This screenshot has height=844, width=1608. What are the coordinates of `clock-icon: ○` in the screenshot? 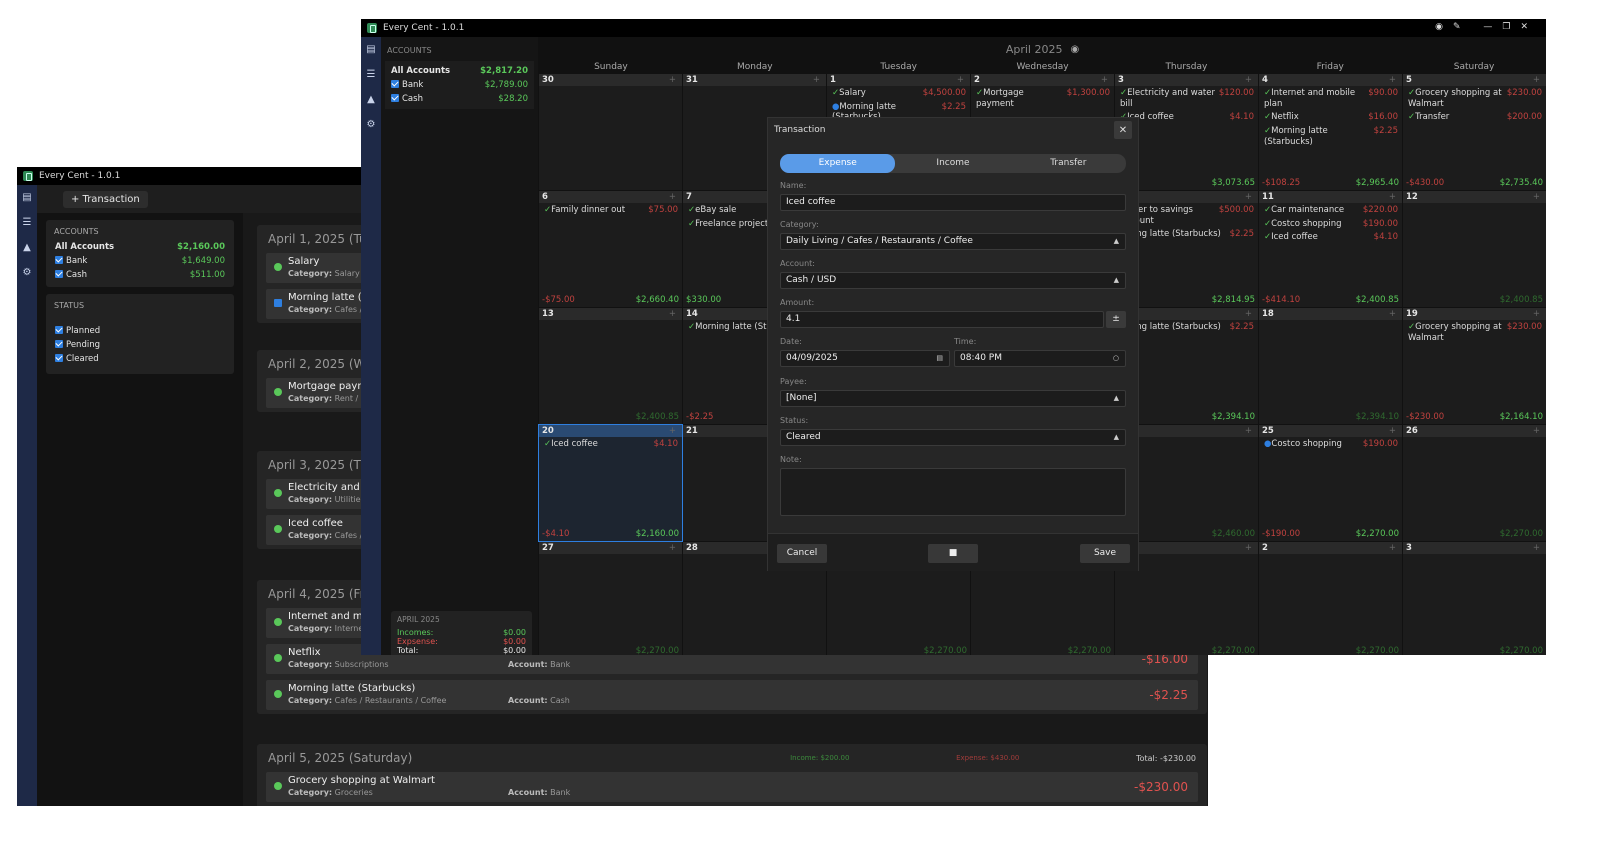 It's located at (1116, 358).